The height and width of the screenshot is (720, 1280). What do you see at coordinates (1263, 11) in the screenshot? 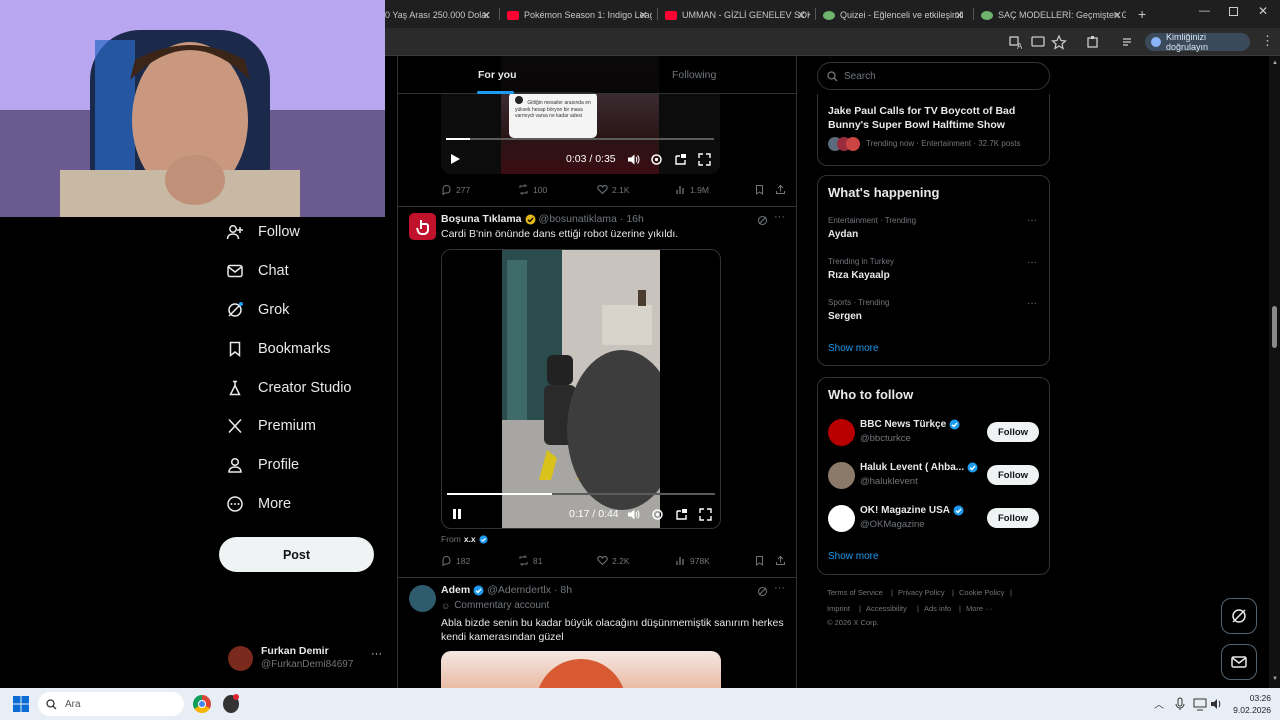
I see `close-window-icon: ✕` at bounding box center [1263, 11].